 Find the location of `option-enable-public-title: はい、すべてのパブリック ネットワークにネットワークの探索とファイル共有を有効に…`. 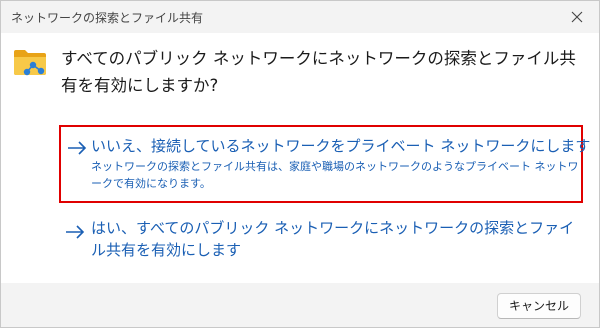

option-enable-public-title: はい、すべてのパブリック ネットワークにネットワークの探索とファイル共有を有効に… is located at coordinates (333, 239).